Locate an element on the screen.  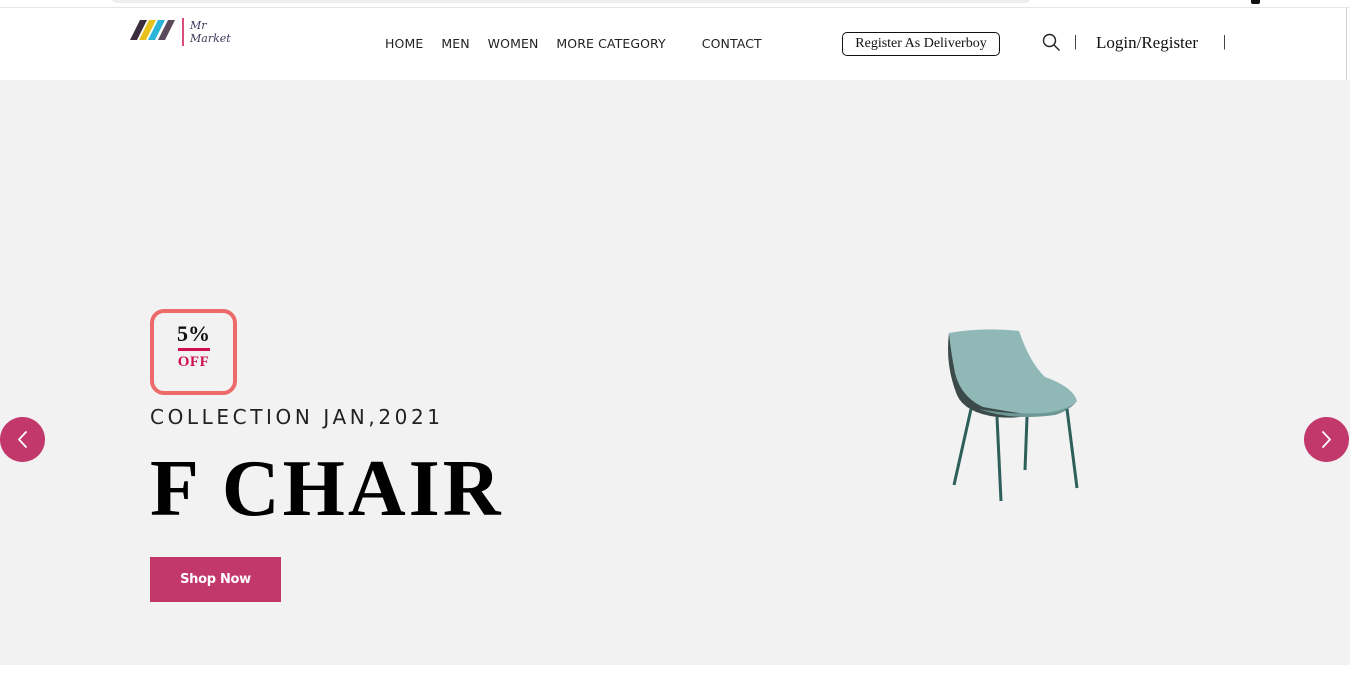
browser-top-strip is located at coordinates (675, 4).